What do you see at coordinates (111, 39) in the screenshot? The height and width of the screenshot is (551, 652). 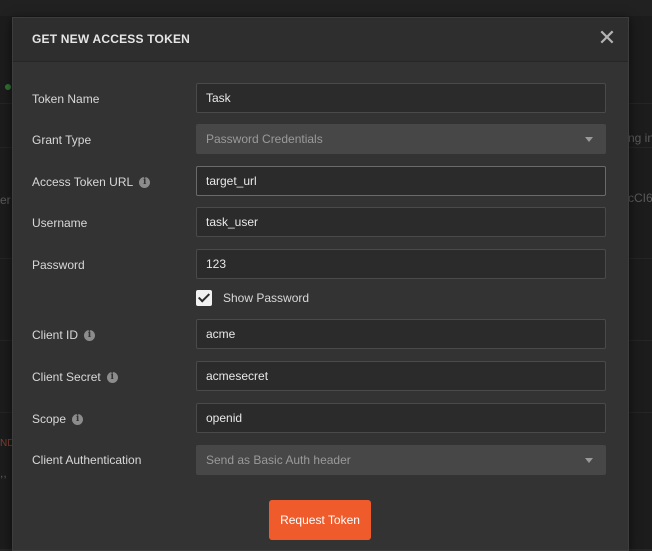 I see `modal-title: GET NEW ACCESS TOKEN` at bounding box center [111, 39].